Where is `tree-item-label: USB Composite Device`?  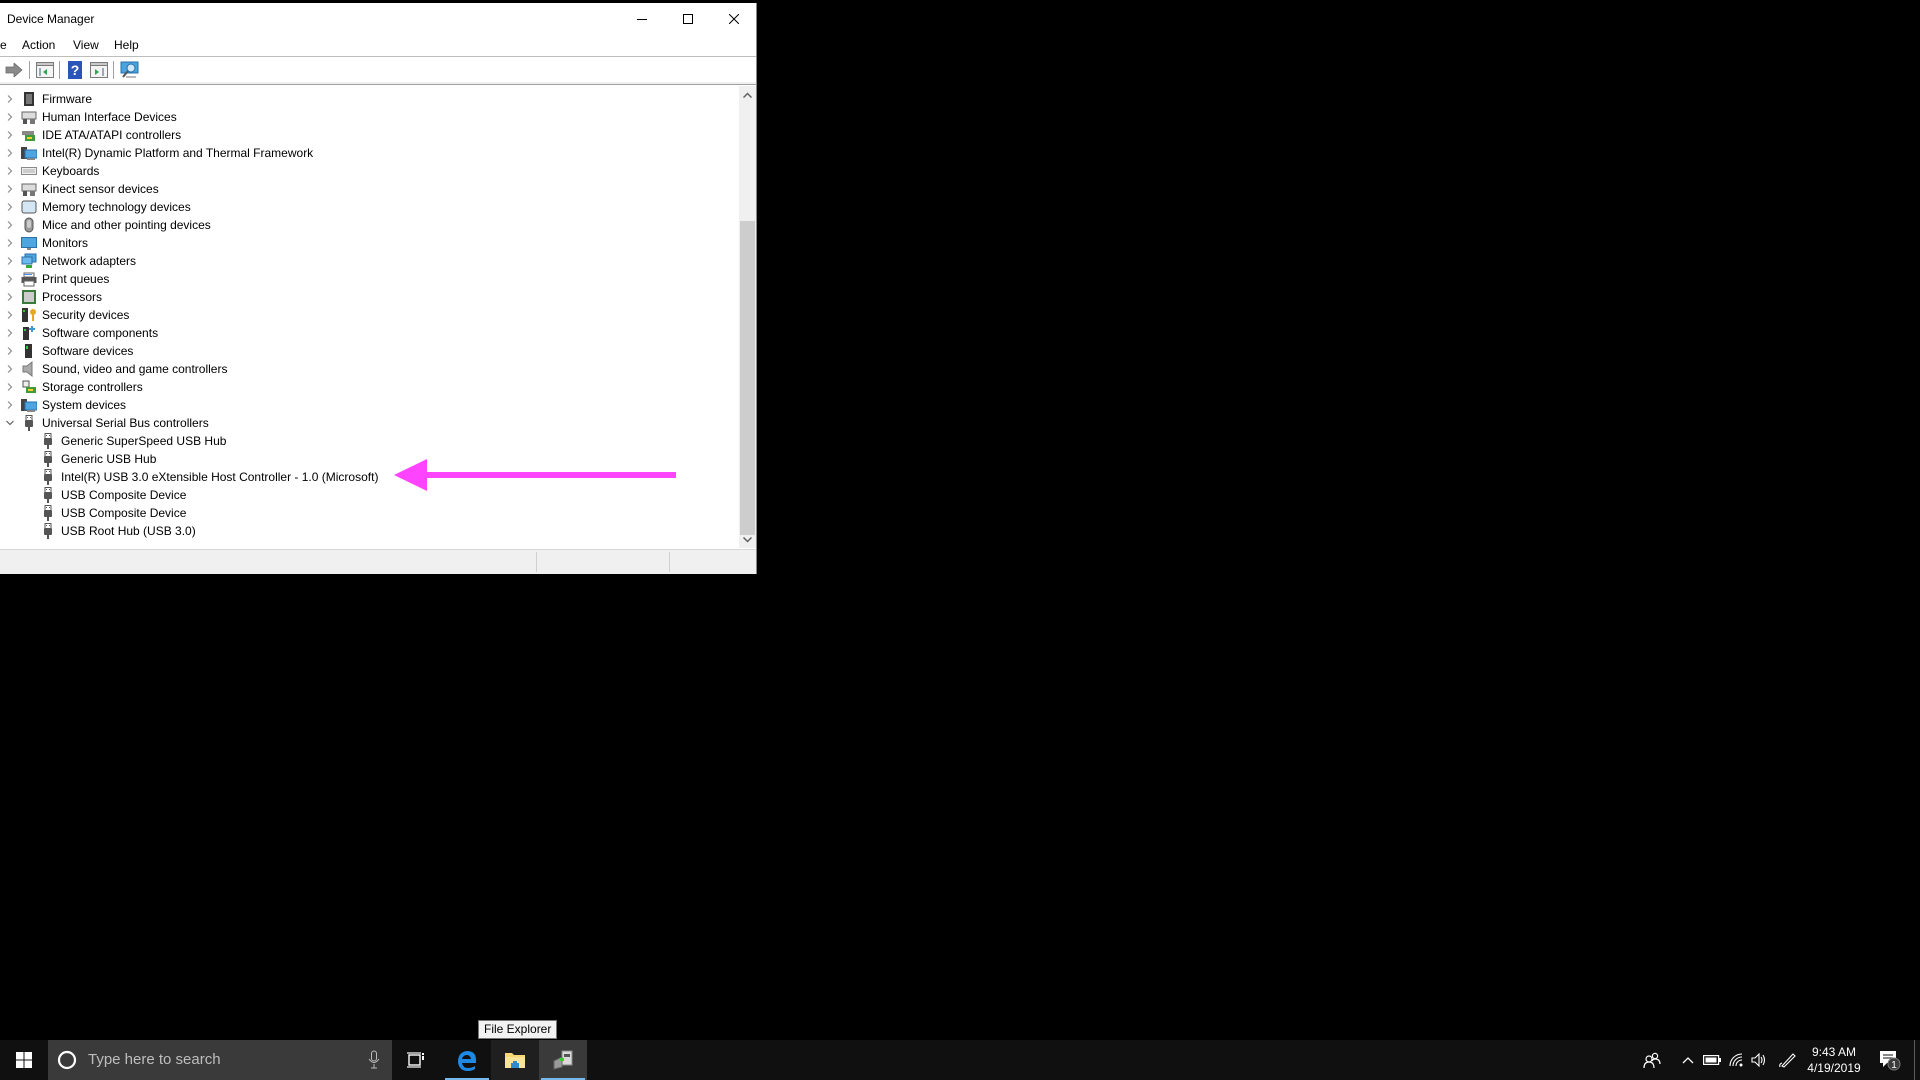
tree-item-label: USB Composite Device is located at coordinates (124, 495).